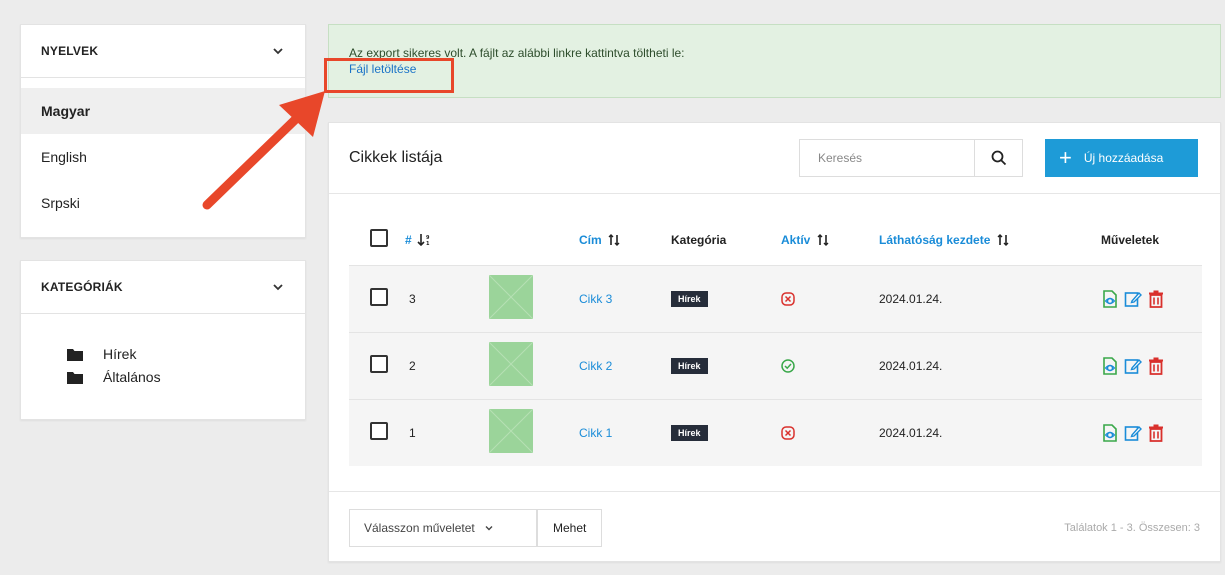 Image resolution: width=1225 pixels, height=575 pixels. What do you see at coordinates (830, 365) in the screenshot?
I see `active-check-icon` at bounding box center [830, 365].